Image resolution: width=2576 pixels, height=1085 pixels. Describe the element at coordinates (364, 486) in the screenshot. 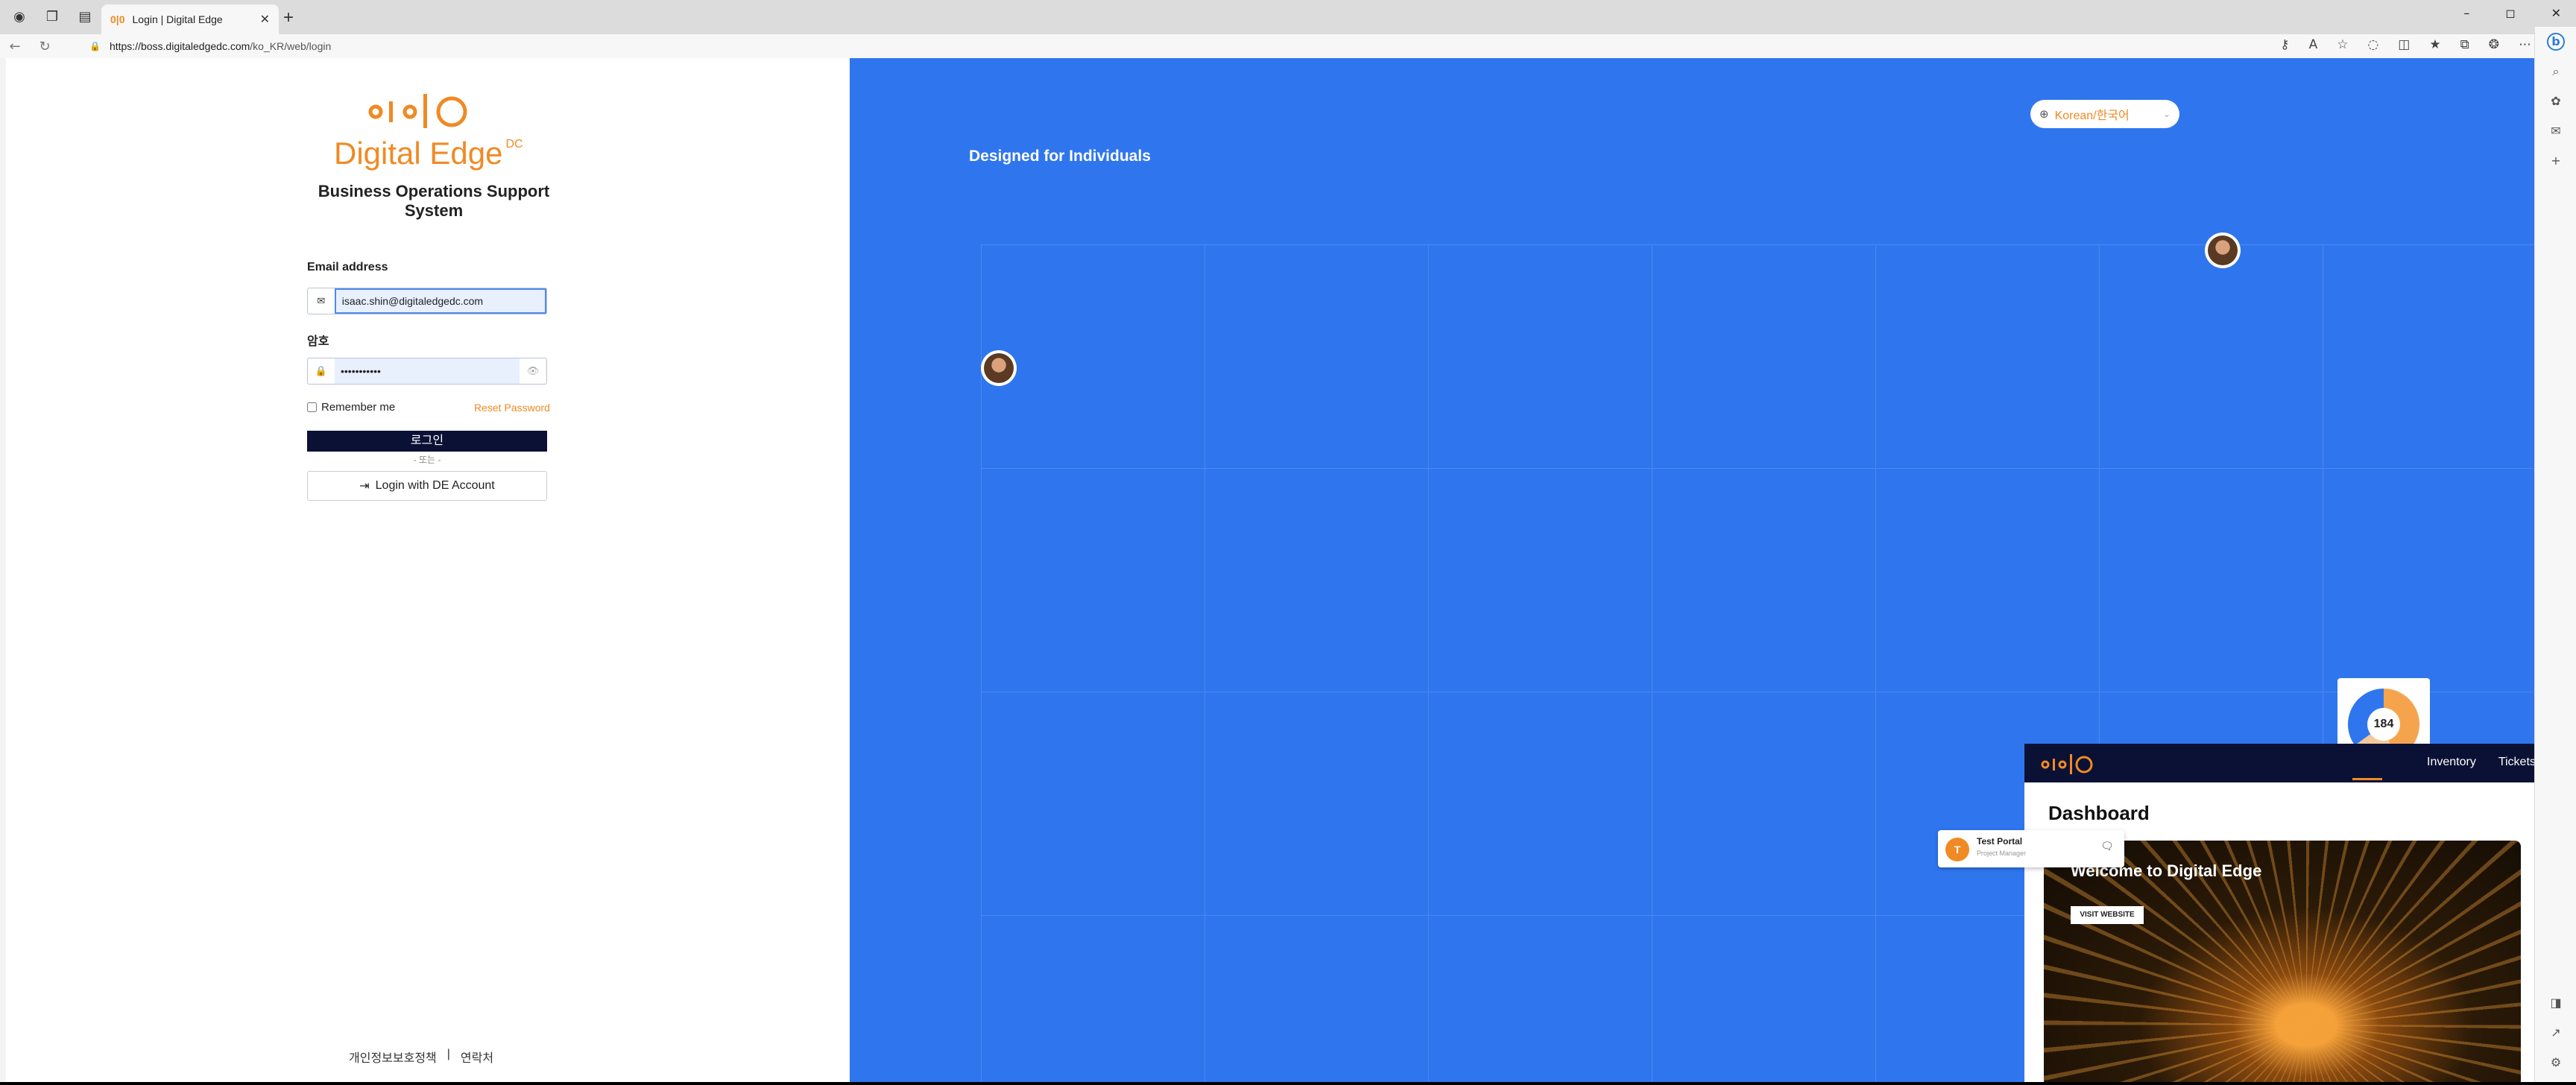

I see `sign-in-icon: ⇥` at that location.